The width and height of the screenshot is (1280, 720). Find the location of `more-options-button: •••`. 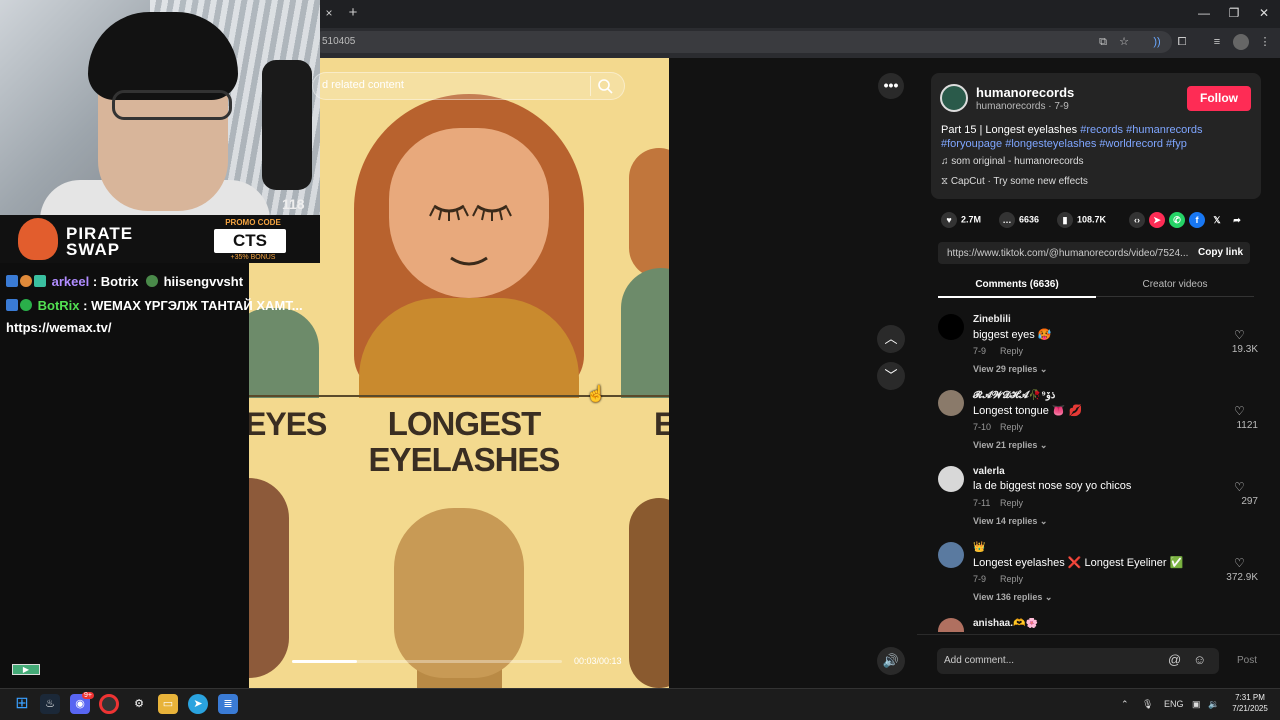

more-options-button: ••• is located at coordinates (891, 86).